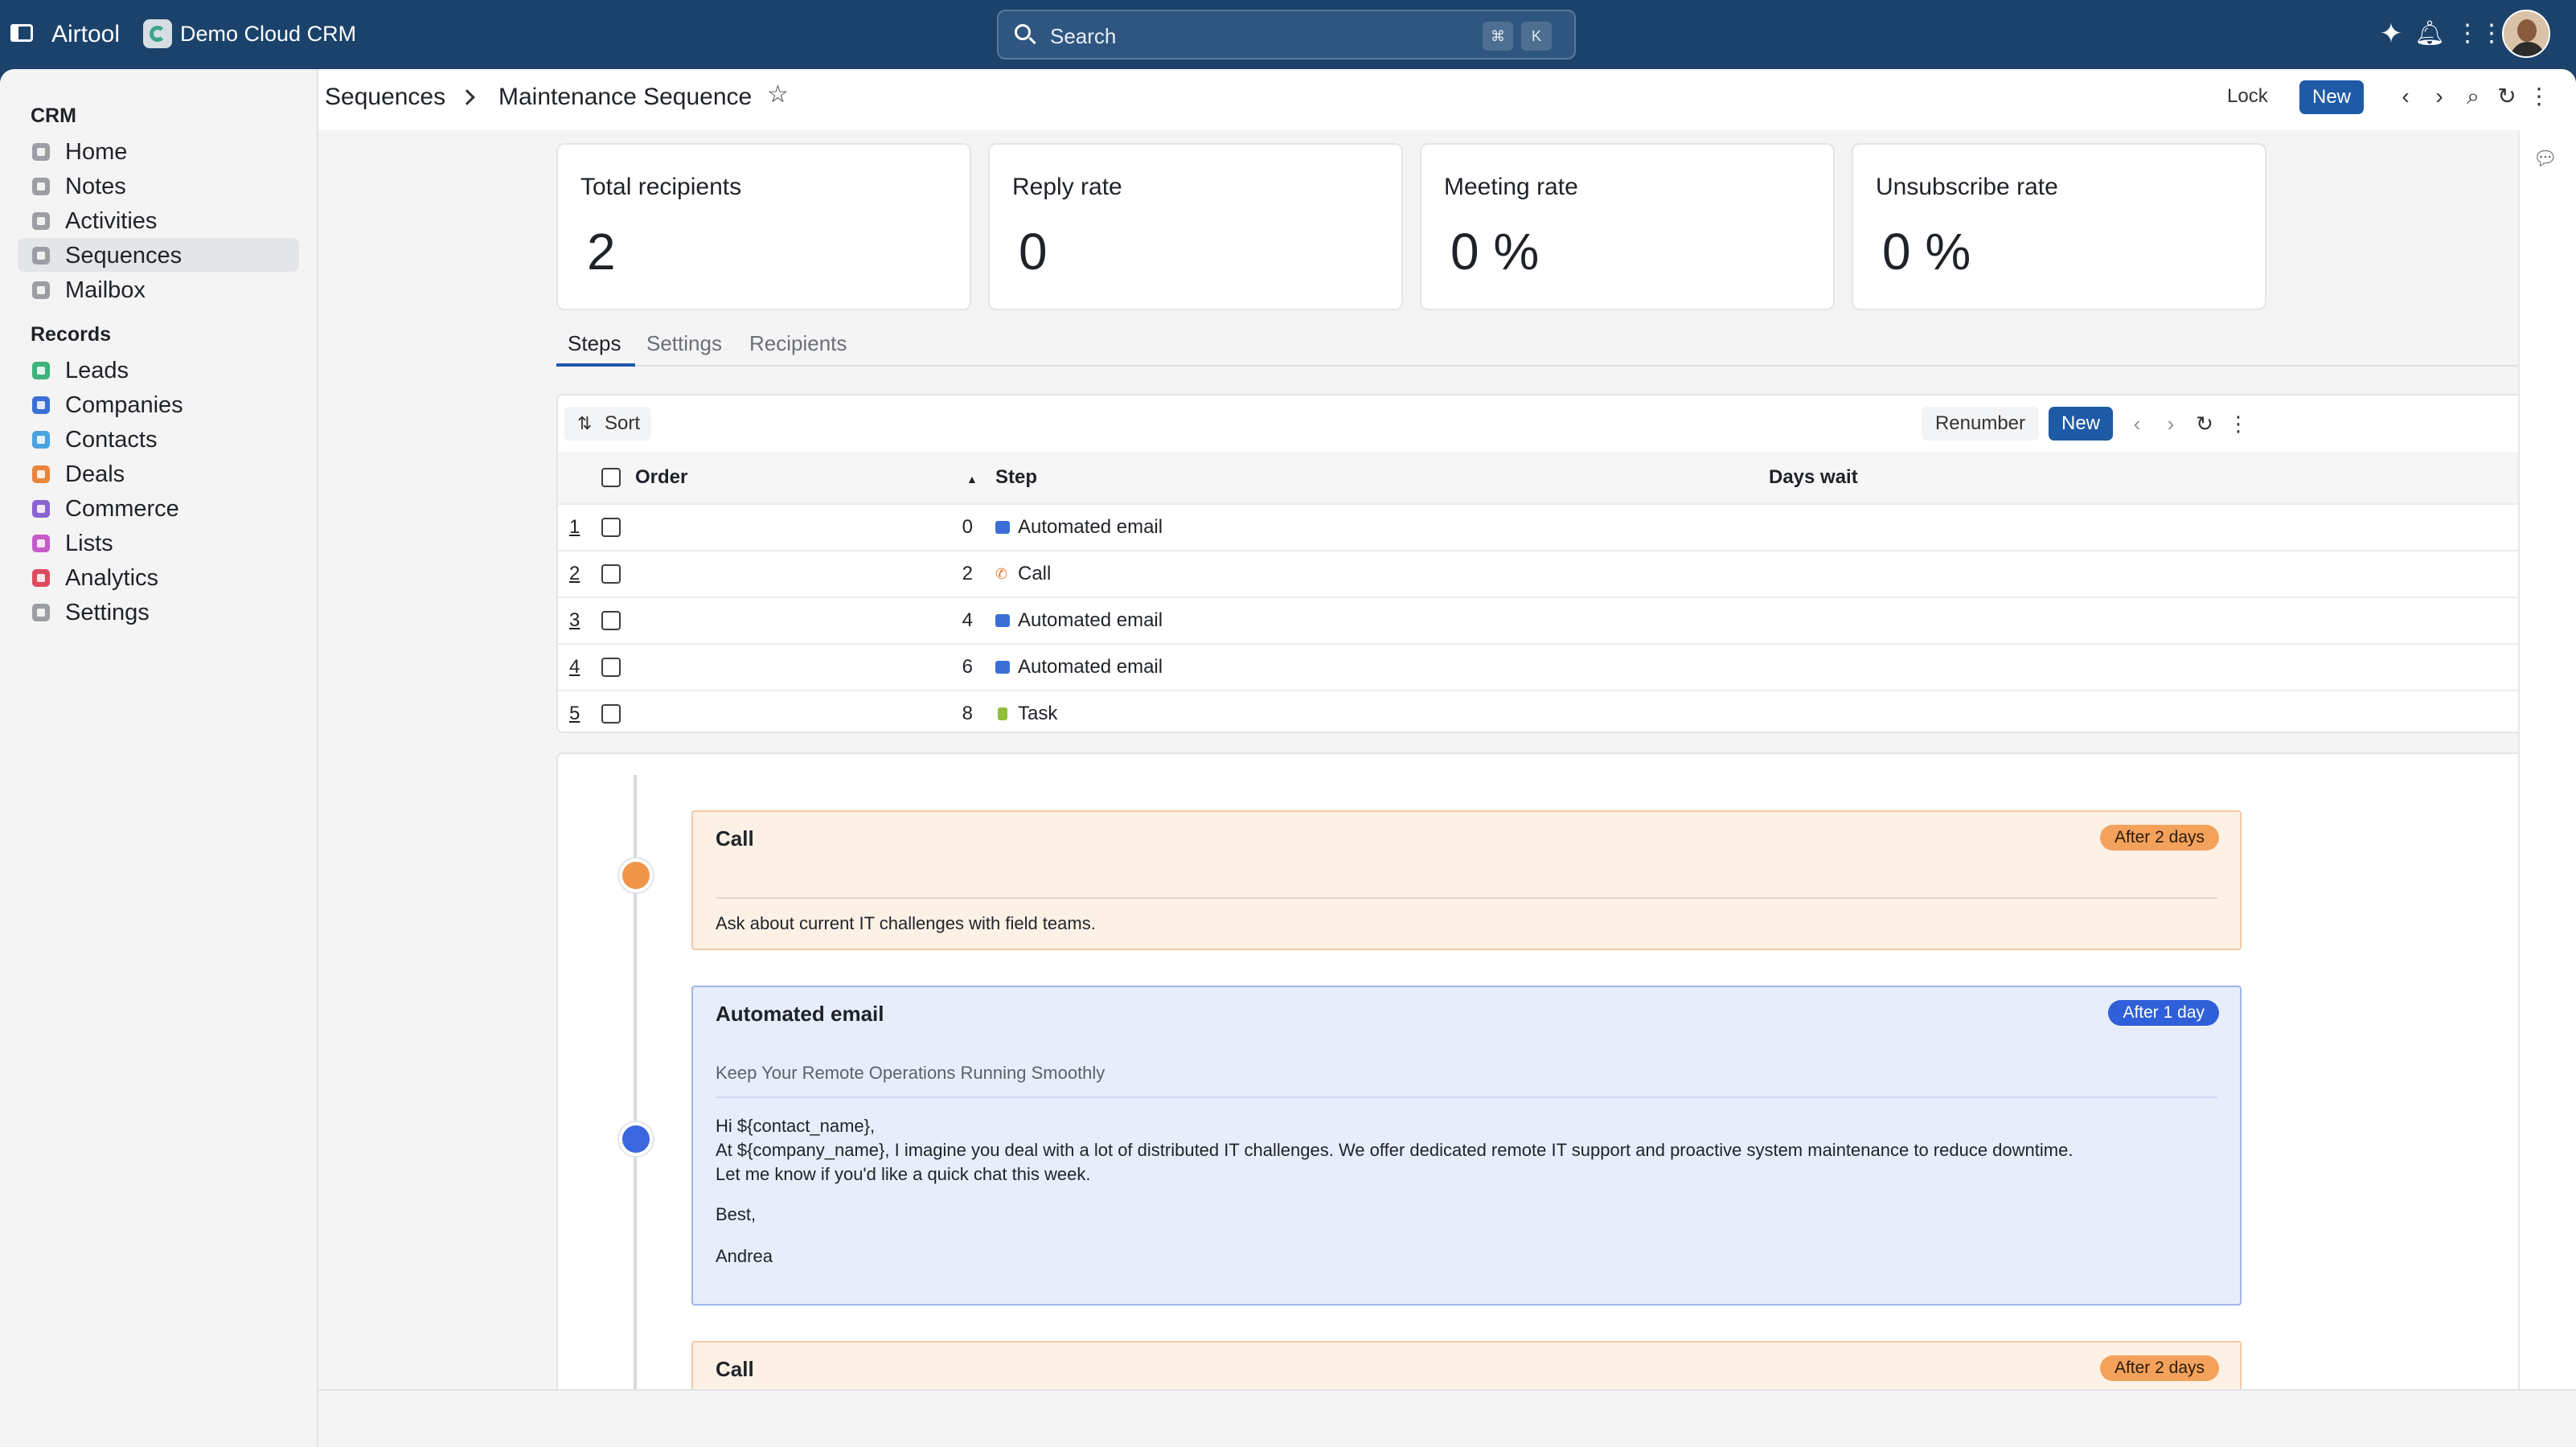 The width and height of the screenshot is (2576, 1447). What do you see at coordinates (1016, 477) in the screenshot?
I see `column-header-step: Step` at bounding box center [1016, 477].